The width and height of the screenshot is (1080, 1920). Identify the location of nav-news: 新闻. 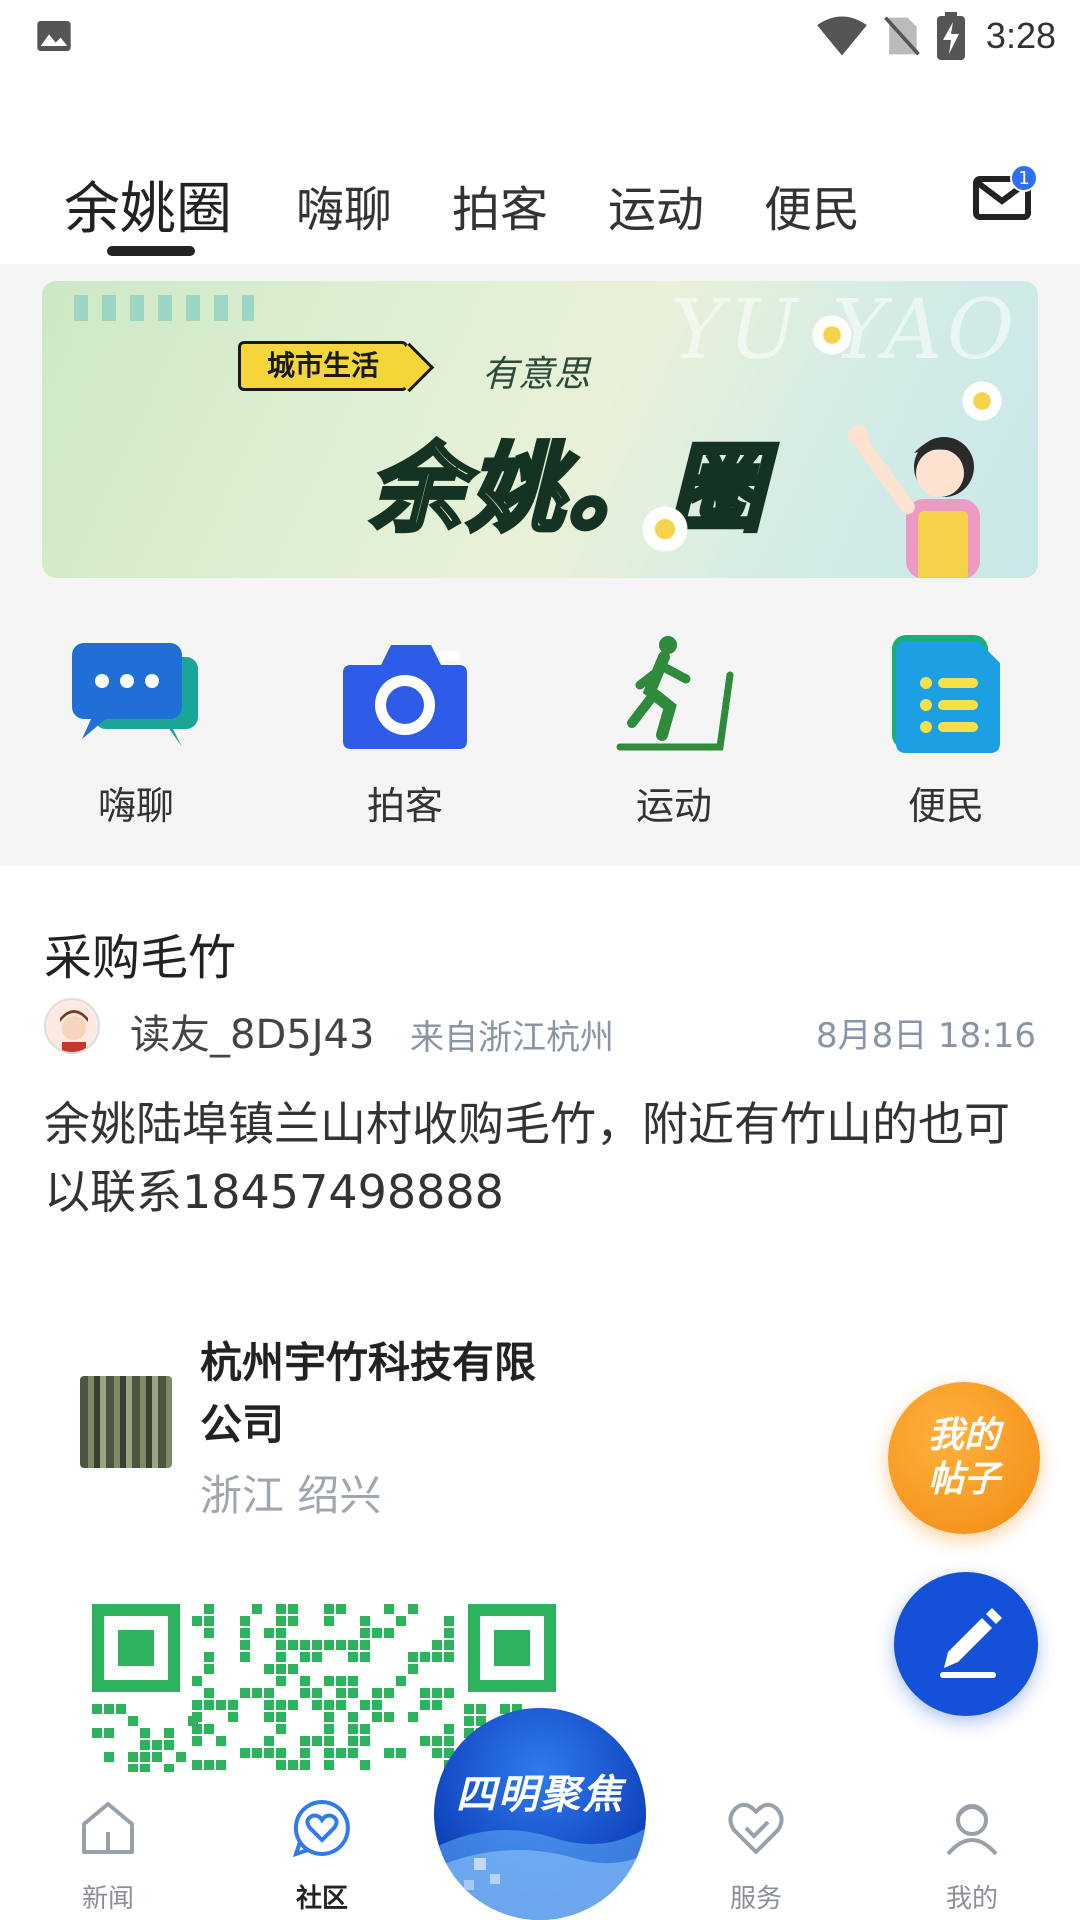
(108, 1855).